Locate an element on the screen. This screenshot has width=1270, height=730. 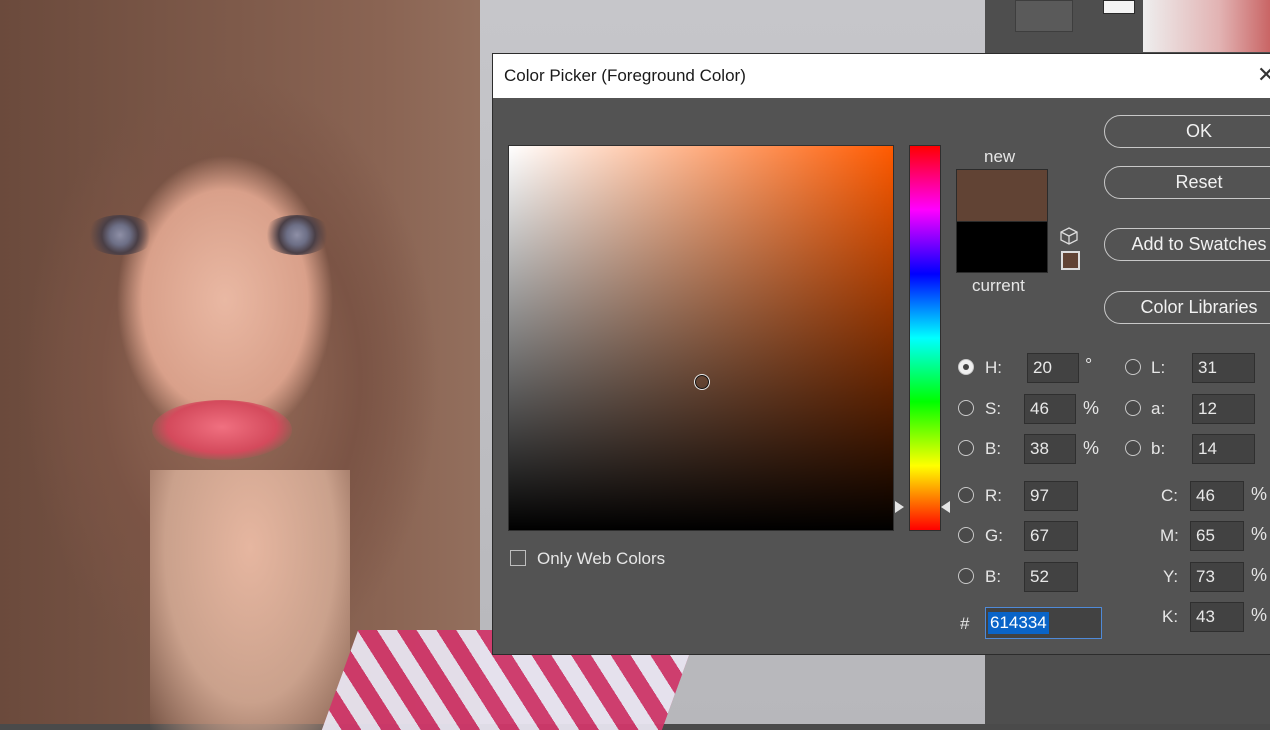
close-icon: ✕ is located at coordinates (1263, 75).